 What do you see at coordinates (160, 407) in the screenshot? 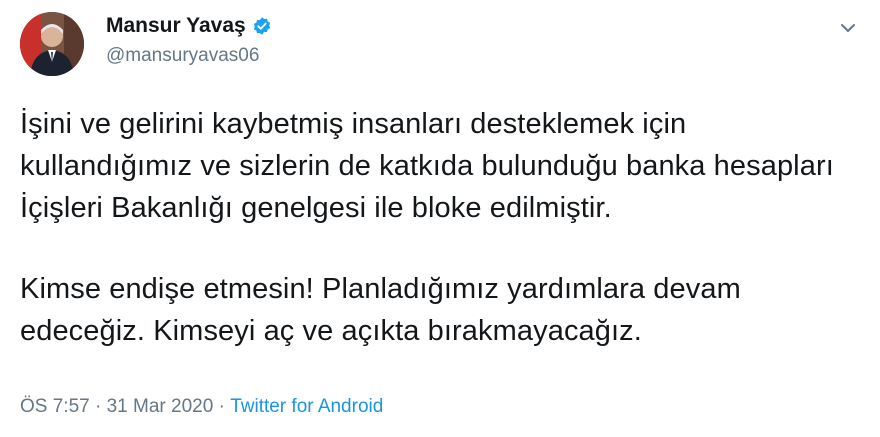
I see `tweet-date: 31 Mar 2020` at bounding box center [160, 407].